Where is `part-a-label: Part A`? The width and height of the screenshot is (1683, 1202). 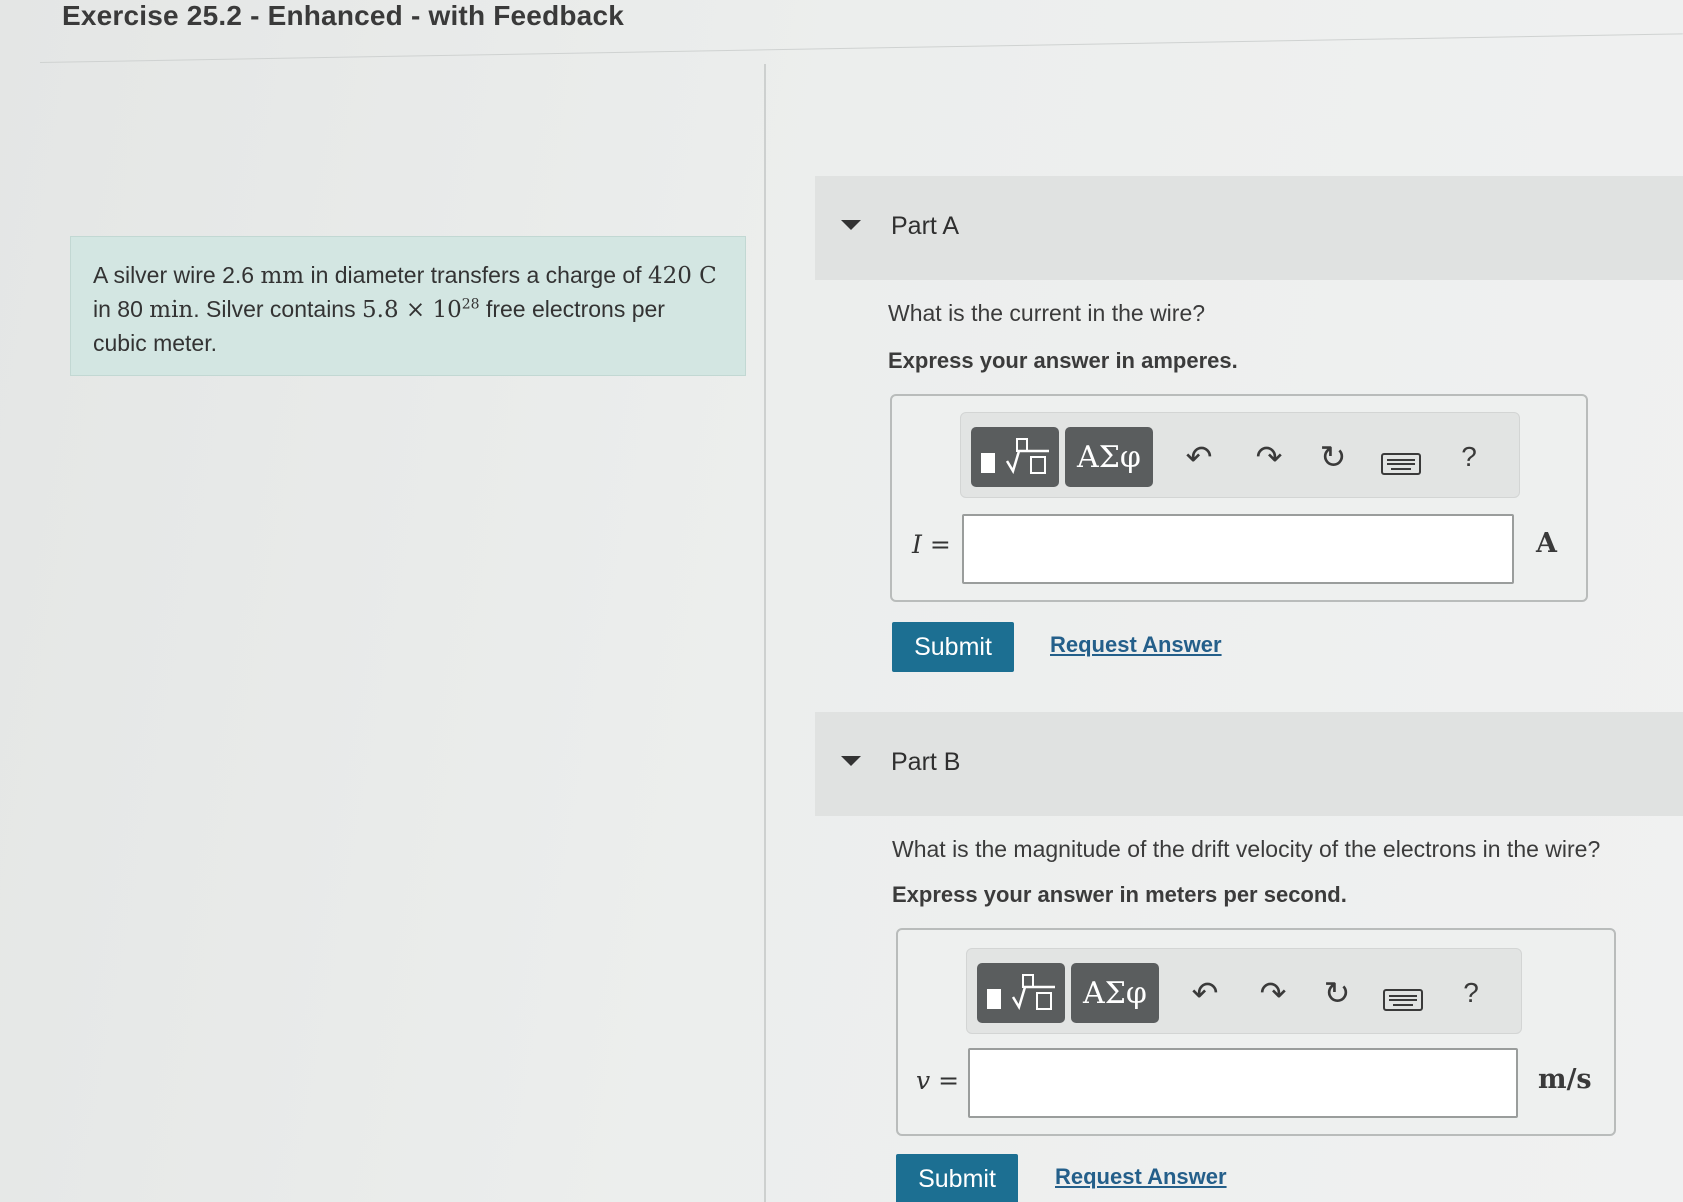
part-a-label: Part A is located at coordinates (925, 226).